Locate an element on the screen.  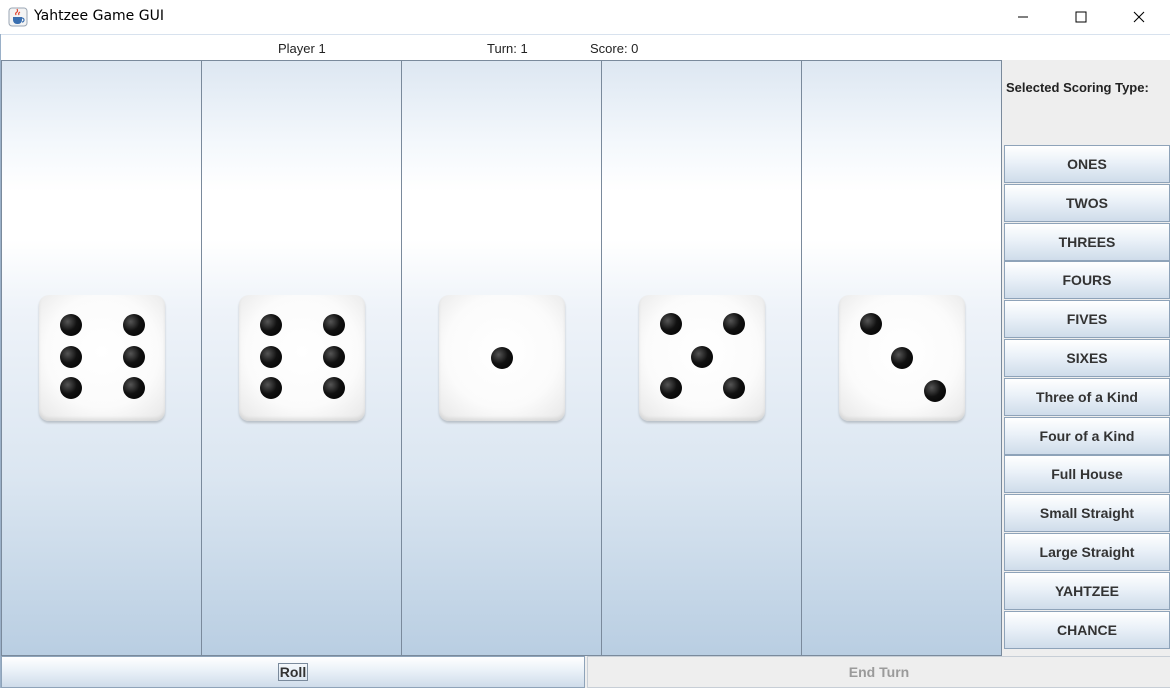
score-button-four-of-a-kind: Four of a Kind is located at coordinates (1087, 435).